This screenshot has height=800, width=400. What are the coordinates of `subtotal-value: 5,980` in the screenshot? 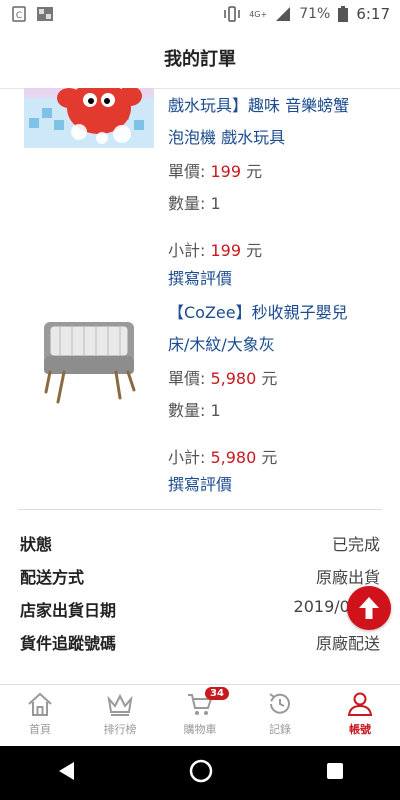 It's located at (233, 457).